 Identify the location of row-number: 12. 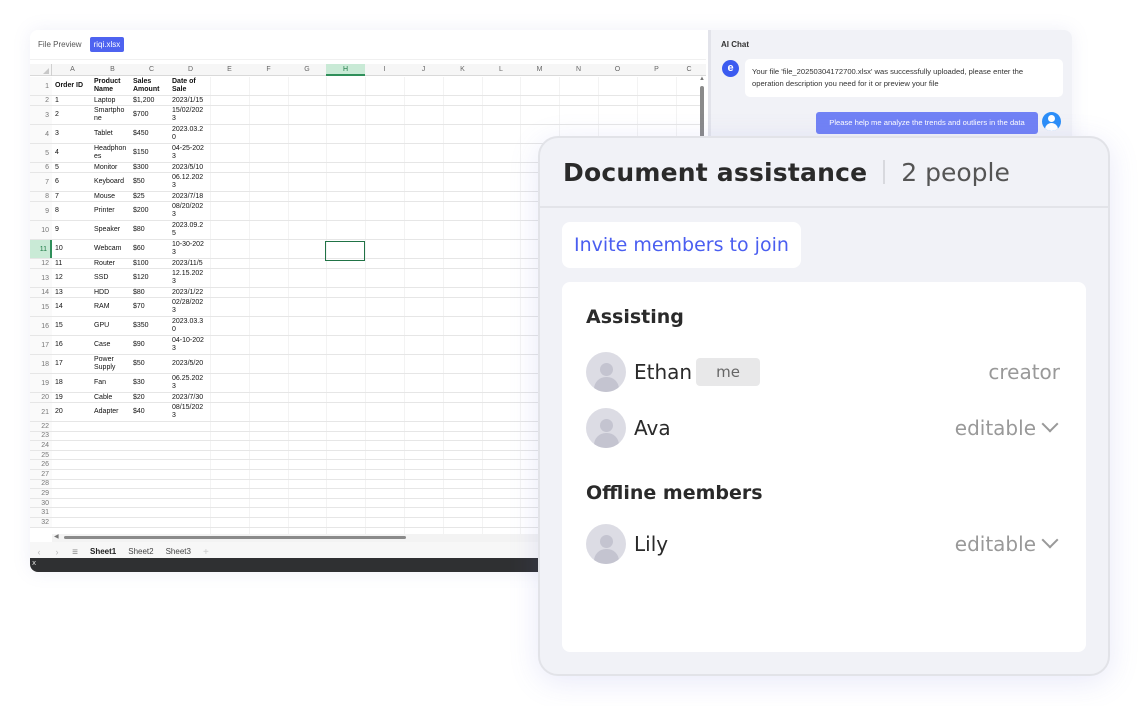
(41, 263).